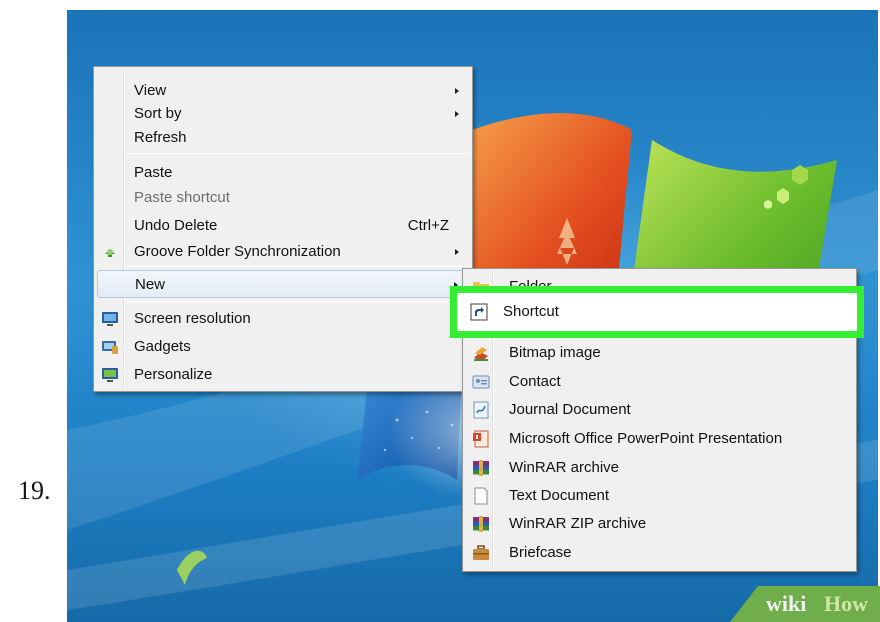  I want to click on submenu-item-winrar-archive: WinRAR archive, so click(659, 468).